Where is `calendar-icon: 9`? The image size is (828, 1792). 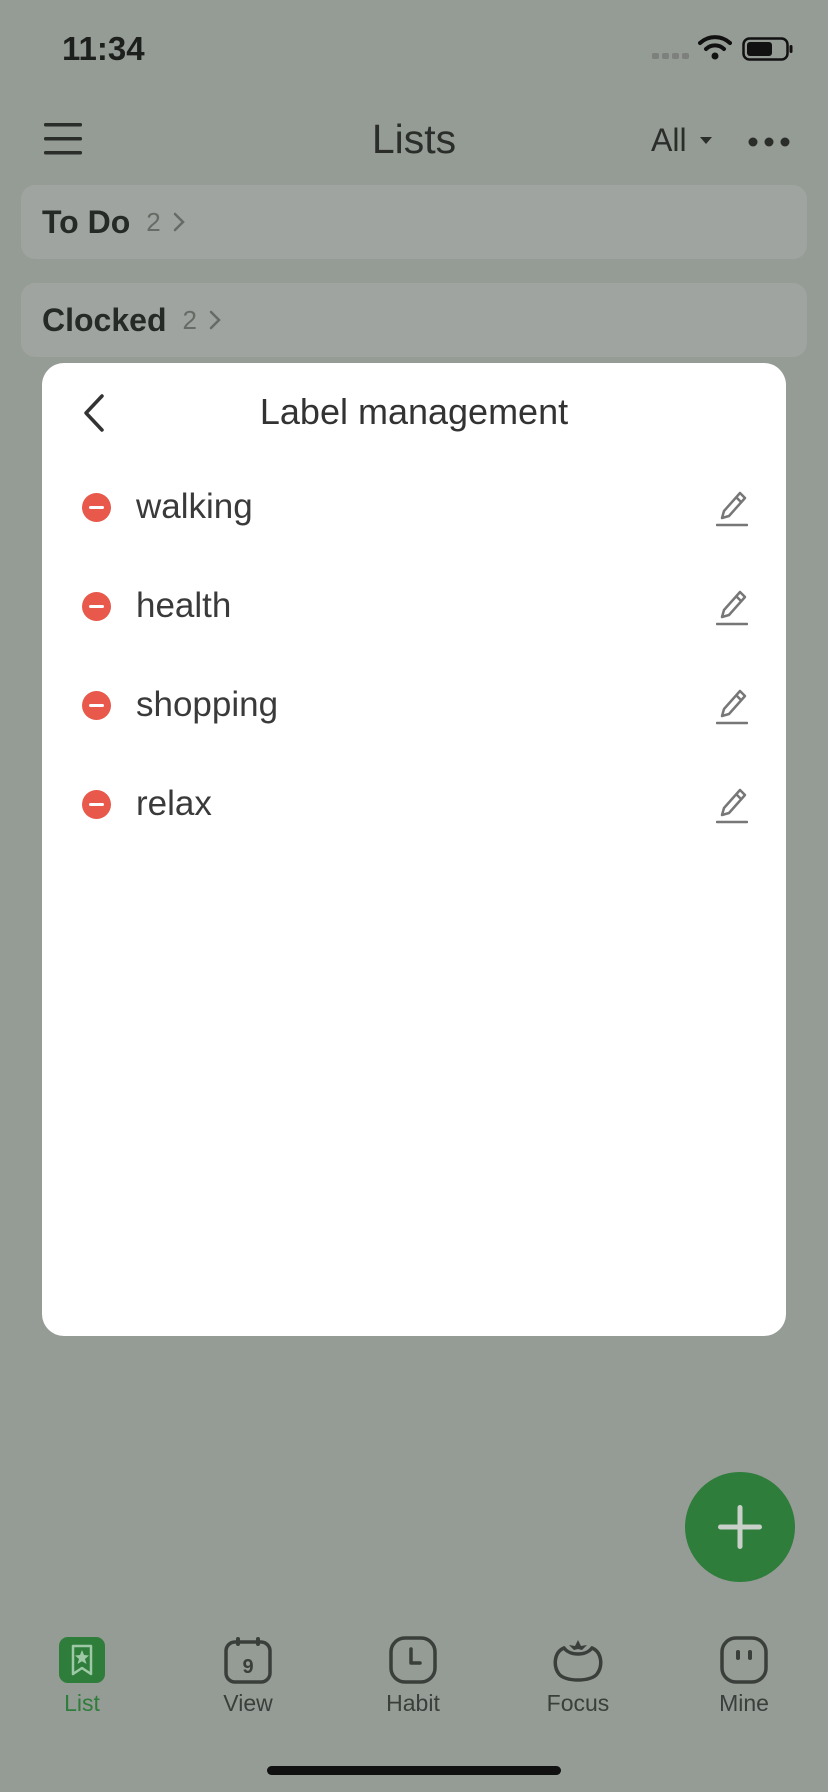 calendar-icon: 9 is located at coordinates (248, 1660).